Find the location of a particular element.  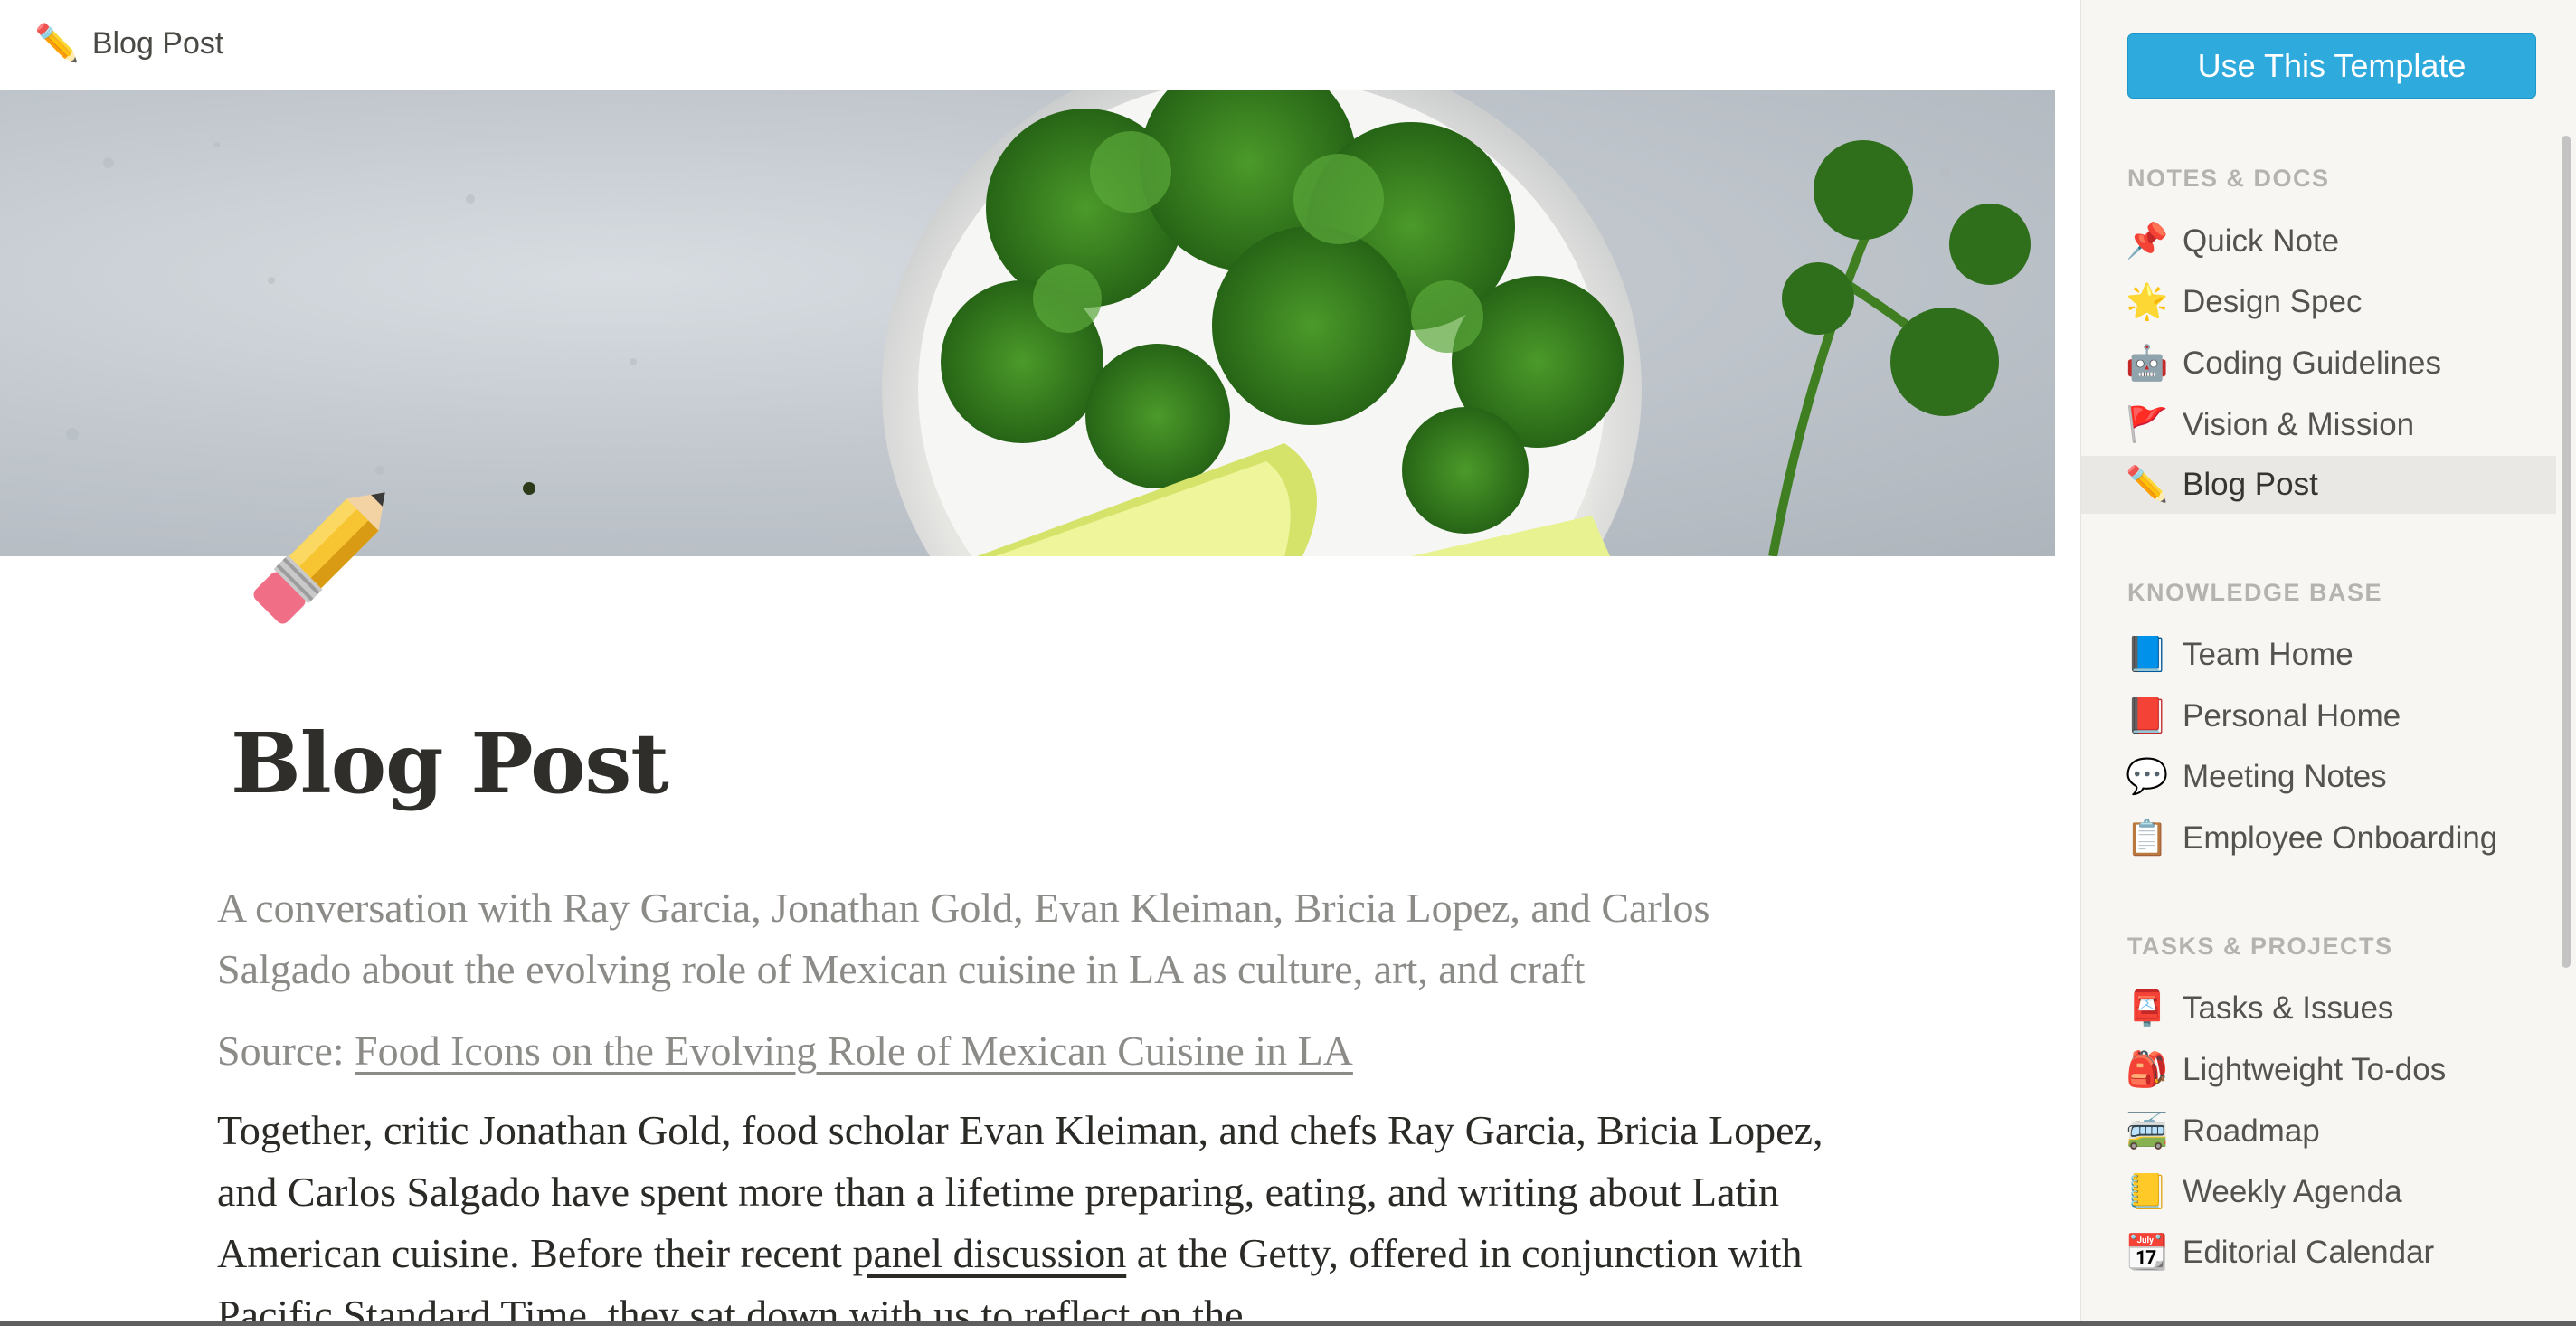

calendar-icon: 📆 is located at coordinates (2148, 1253).